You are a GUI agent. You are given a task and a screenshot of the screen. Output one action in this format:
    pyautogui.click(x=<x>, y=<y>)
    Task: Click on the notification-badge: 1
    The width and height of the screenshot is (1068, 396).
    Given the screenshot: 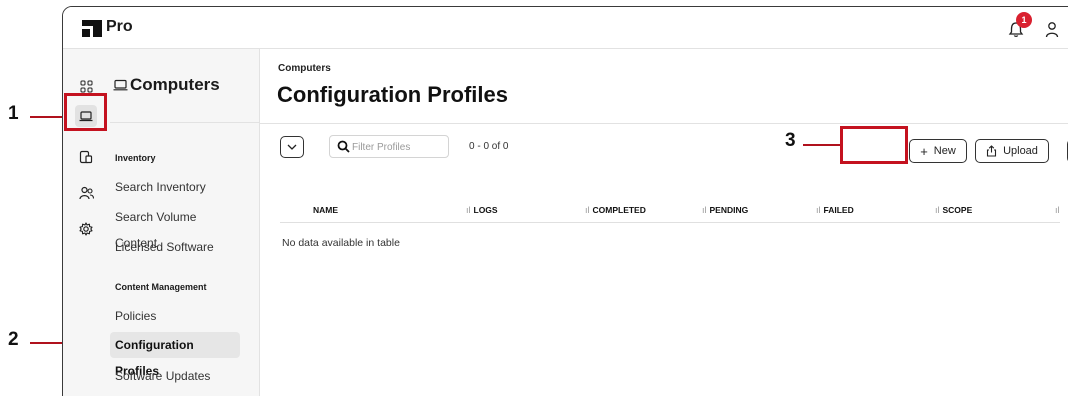 What is the action you would take?
    pyautogui.click(x=1024, y=20)
    